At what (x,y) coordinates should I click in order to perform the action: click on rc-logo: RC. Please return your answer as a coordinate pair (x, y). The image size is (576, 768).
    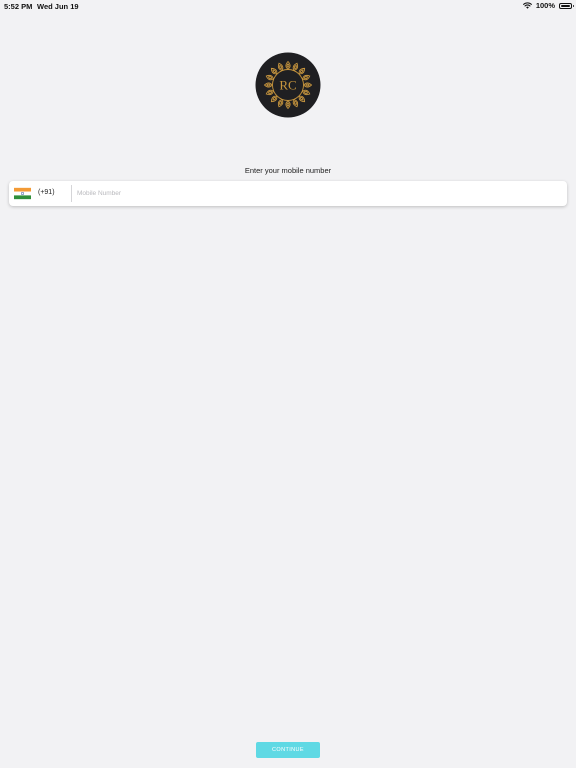
    Looking at the image, I should click on (288, 85).